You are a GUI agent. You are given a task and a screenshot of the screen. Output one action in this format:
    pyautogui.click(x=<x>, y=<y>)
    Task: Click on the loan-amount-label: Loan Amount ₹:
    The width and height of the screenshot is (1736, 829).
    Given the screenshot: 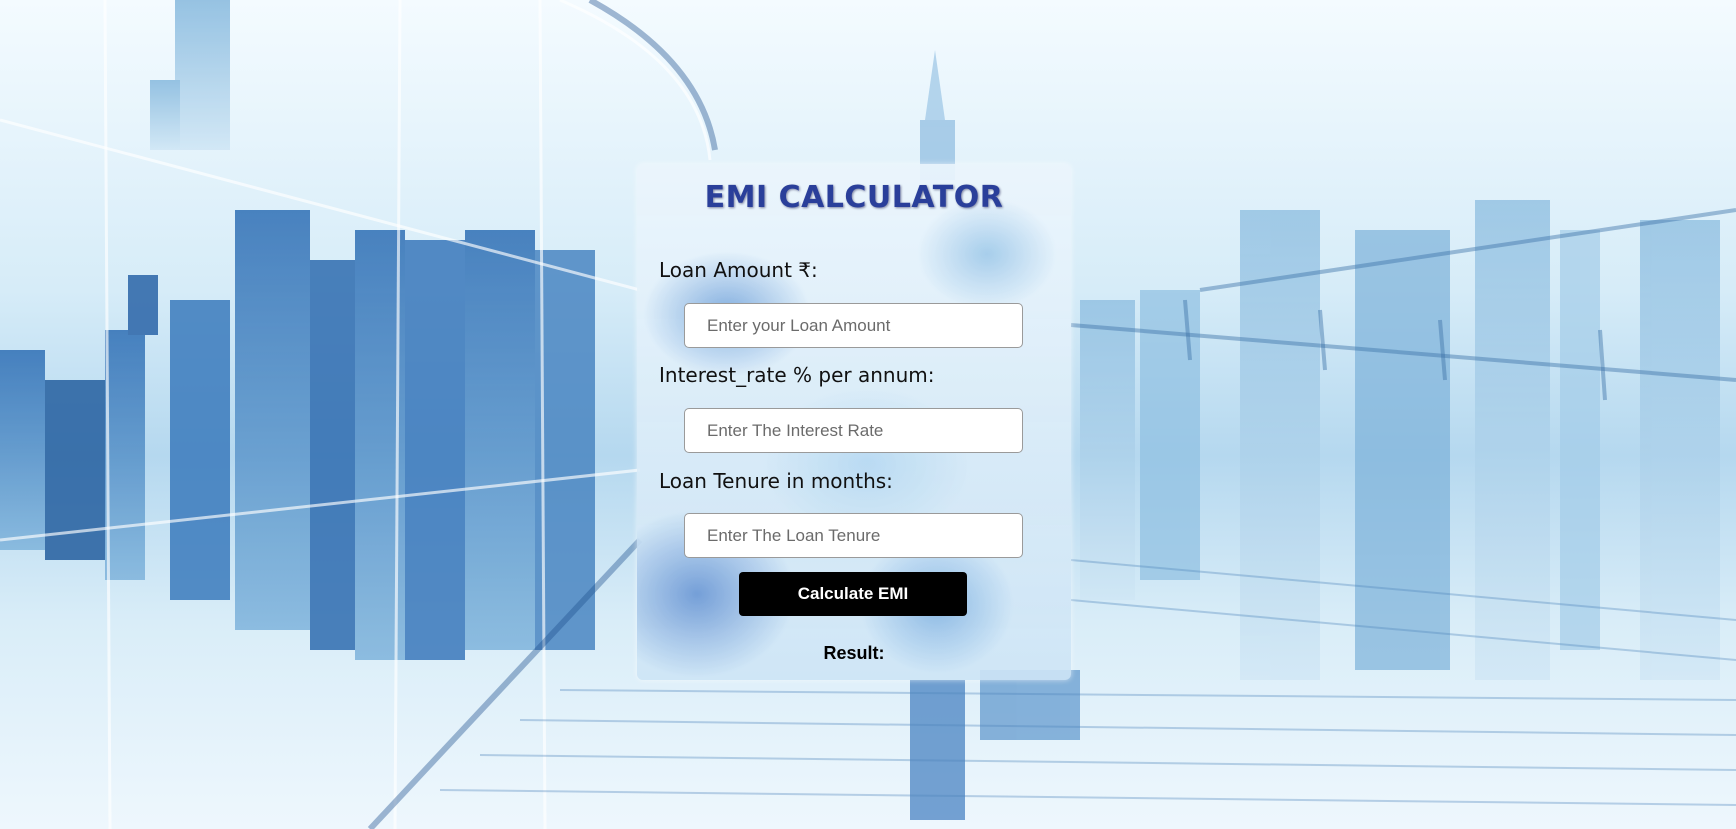 What is the action you would take?
    pyautogui.click(x=738, y=270)
    